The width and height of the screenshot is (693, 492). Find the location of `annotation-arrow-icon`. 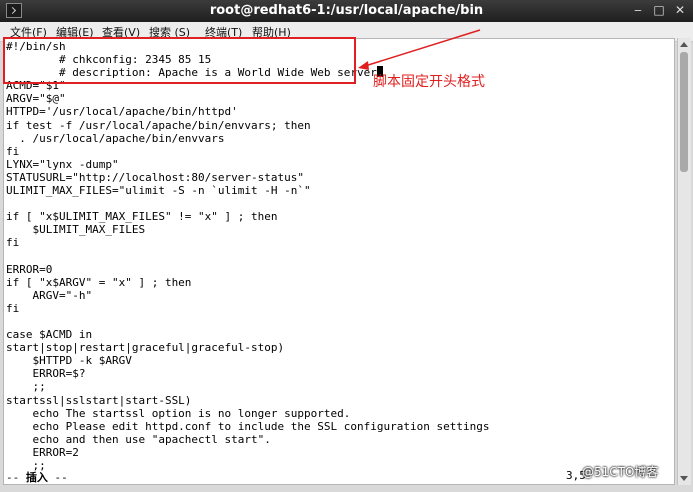

annotation-arrow-icon is located at coordinates (419, 49).